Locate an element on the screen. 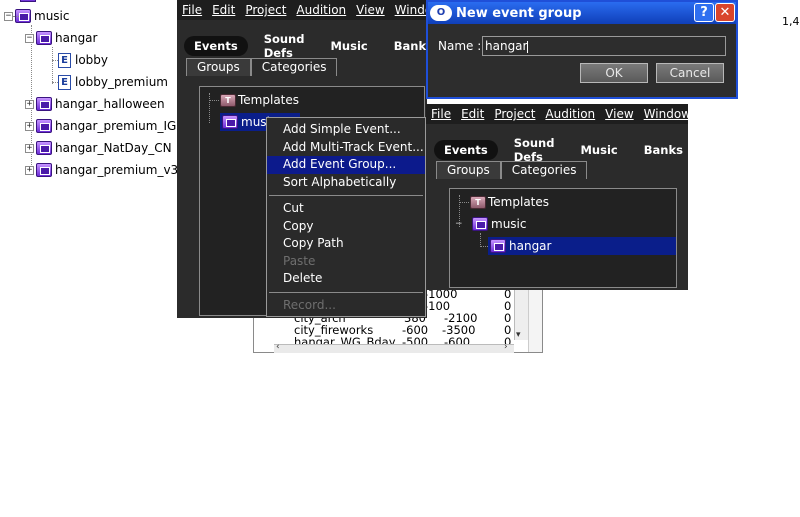  menu-help: H is located at coordinates (705, 114).